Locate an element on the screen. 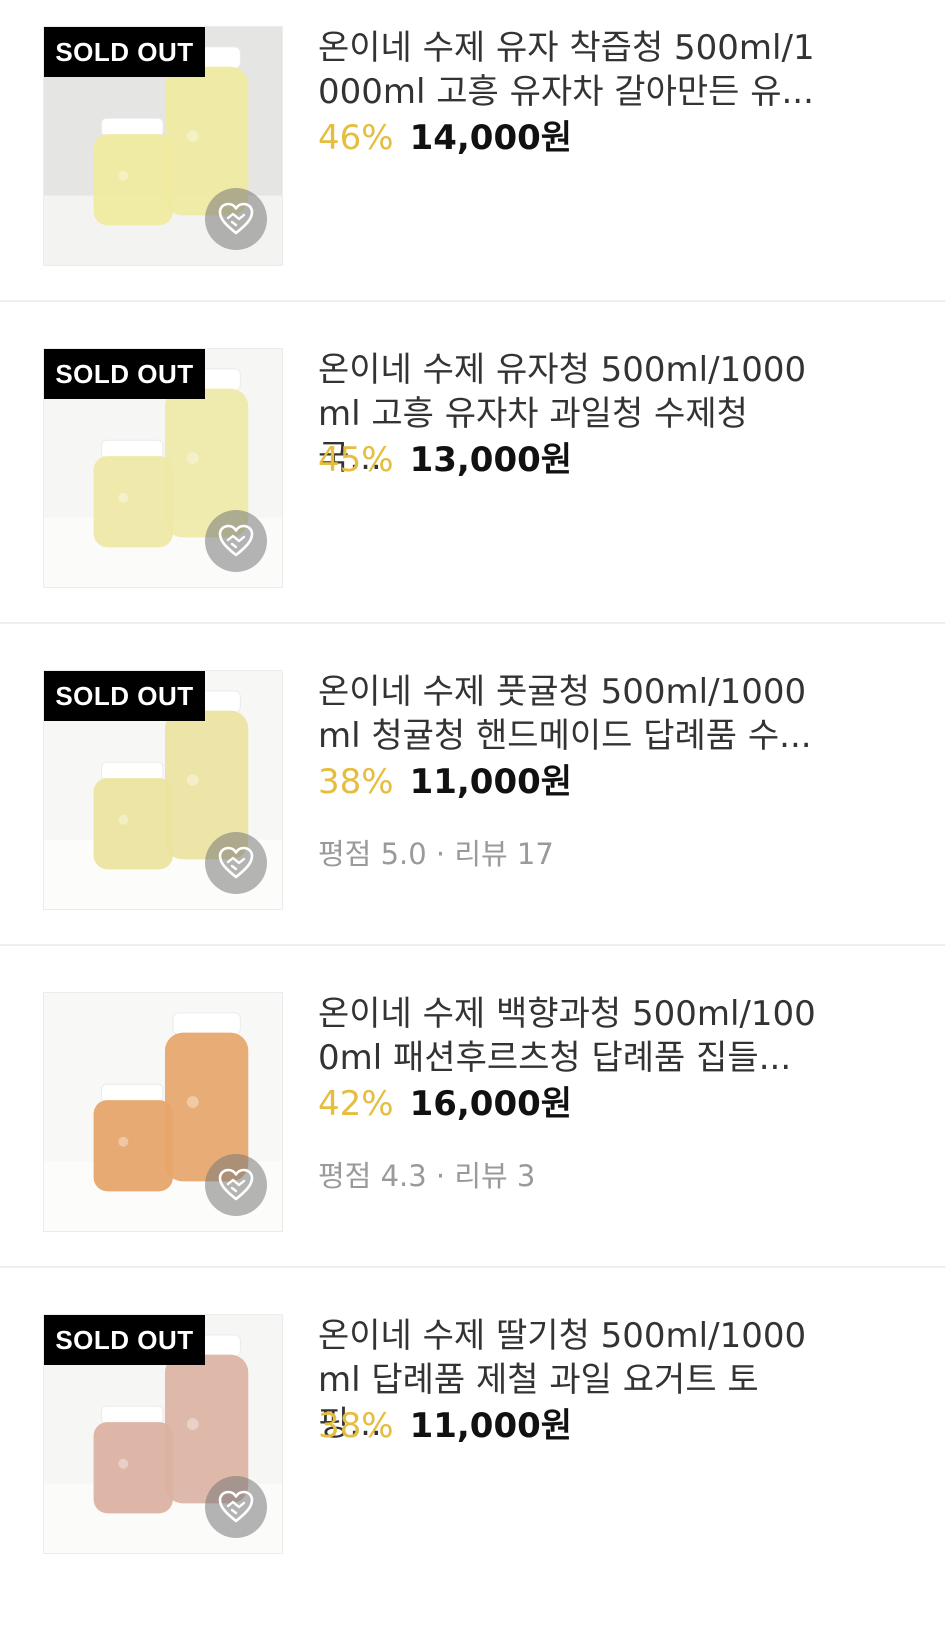 The image size is (945, 1648). product-title-line: 온이네 수제 풋귤청 500ml/1000 is located at coordinates (562, 692).